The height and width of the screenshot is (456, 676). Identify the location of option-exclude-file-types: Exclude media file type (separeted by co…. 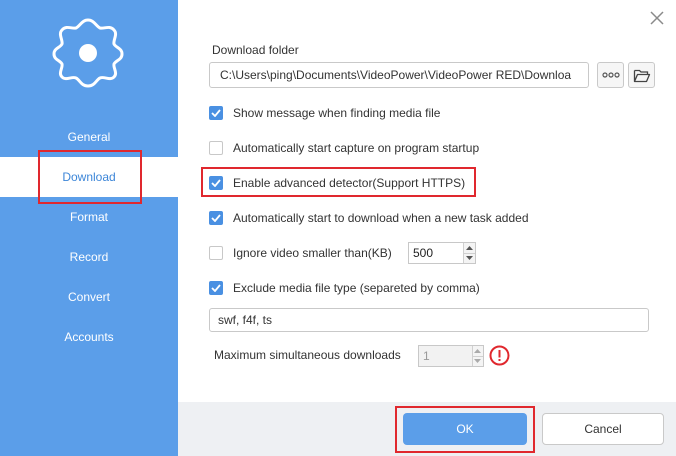
(344, 288).